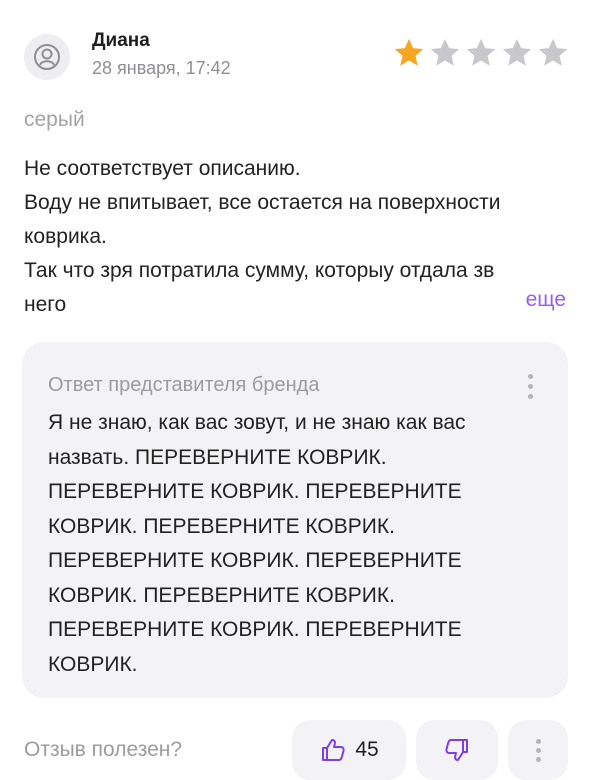  What do you see at coordinates (121, 40) in the screenshot?
I see `author-name: Диана` at bounding box center [121, 40].